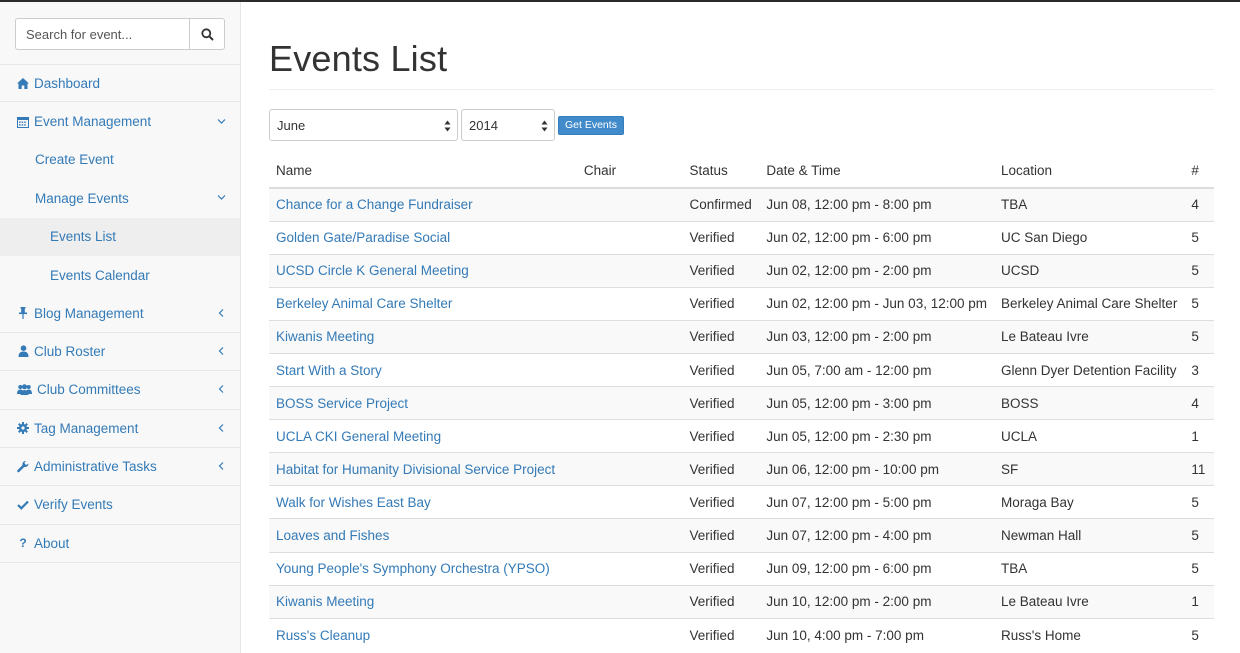 This screenshot has width=1240, height=653. I want to click on event-name-link: Russ's Cleanup, so click(423, 634).